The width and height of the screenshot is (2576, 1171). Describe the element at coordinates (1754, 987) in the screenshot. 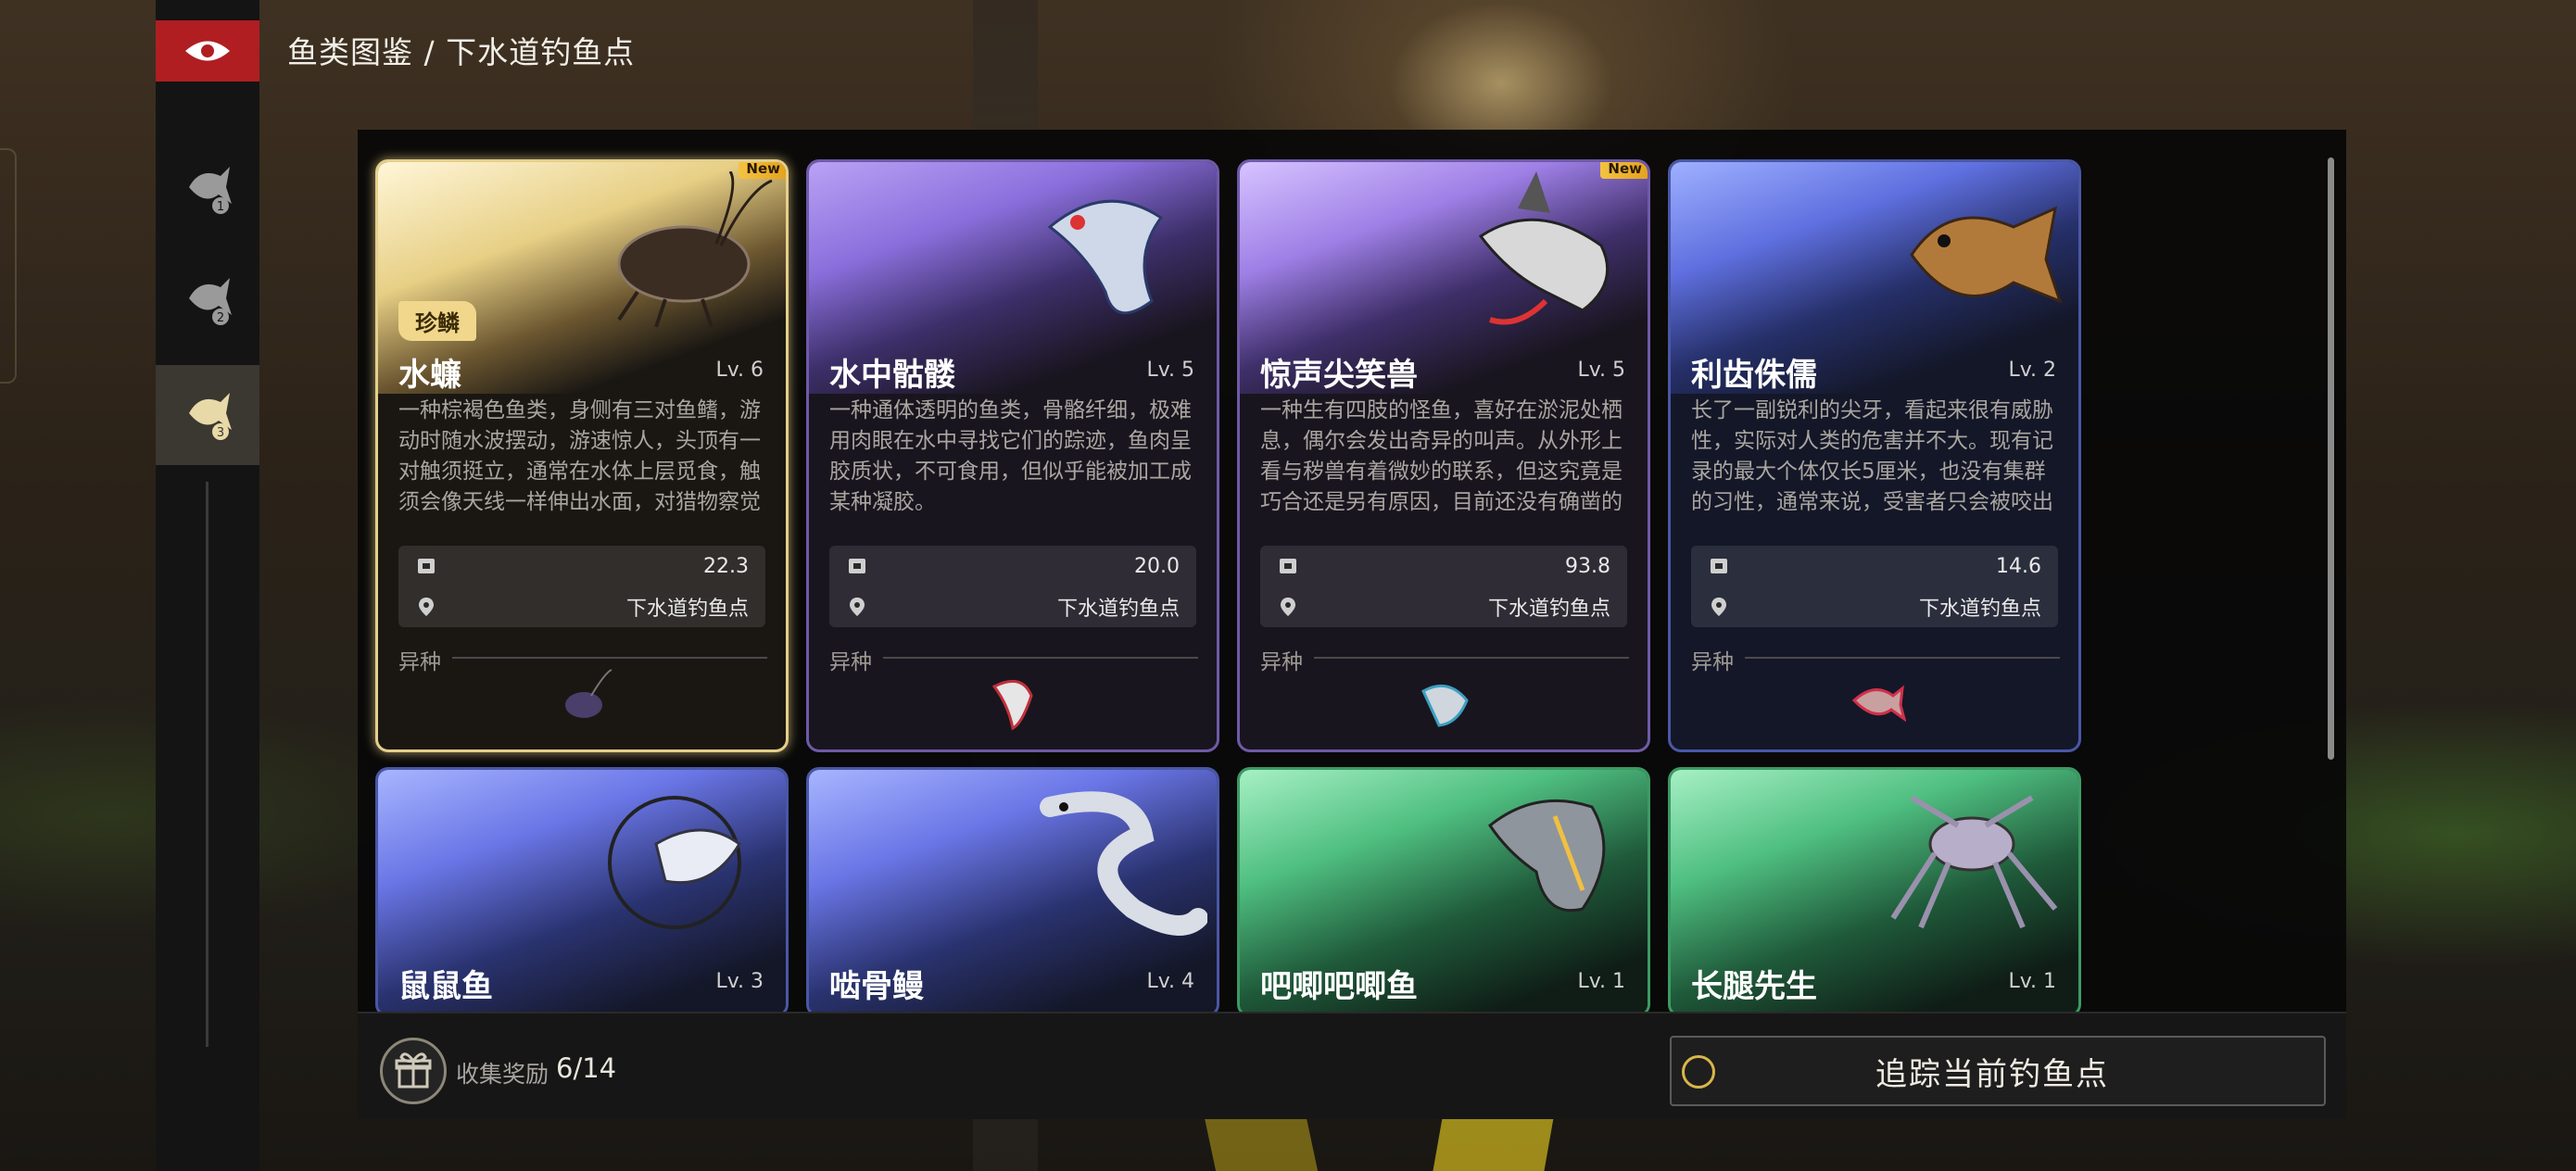

I see `fish-name: 长腿先生` at that location.